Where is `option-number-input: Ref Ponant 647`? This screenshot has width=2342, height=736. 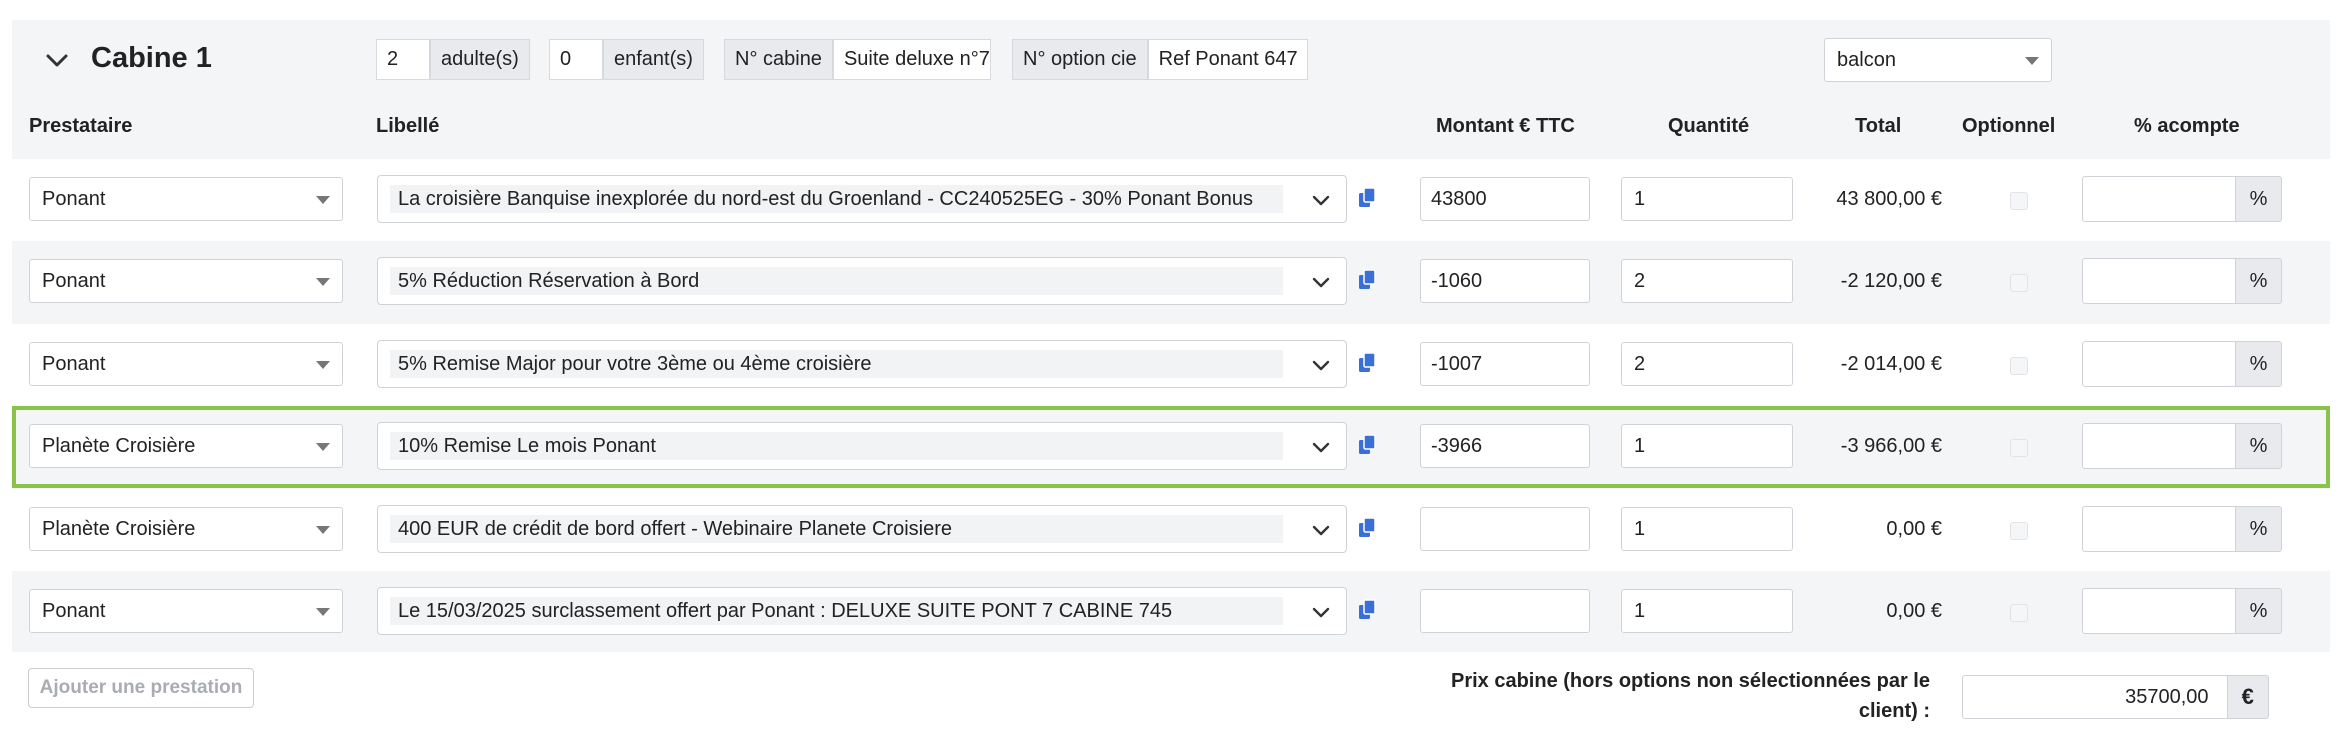
option-number-input: Ref Ponant 647 is located at coordinates (1227, 59).